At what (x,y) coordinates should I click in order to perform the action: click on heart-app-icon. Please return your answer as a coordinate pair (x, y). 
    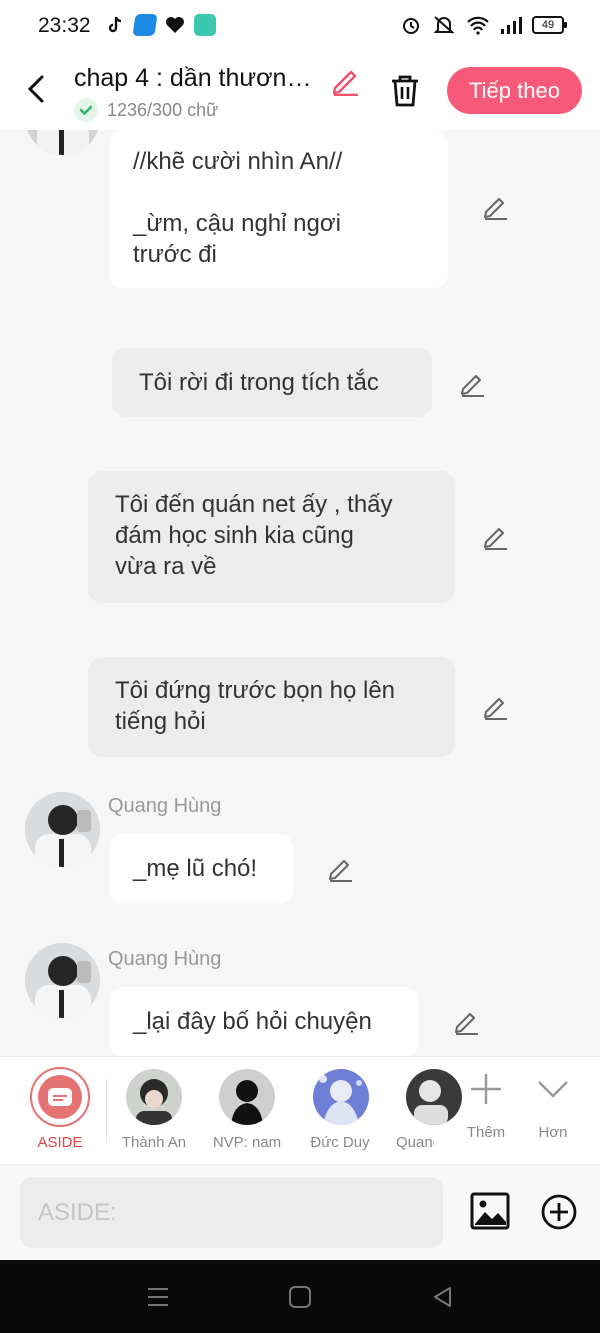
    Looking at the image, I should click on (175, 25).